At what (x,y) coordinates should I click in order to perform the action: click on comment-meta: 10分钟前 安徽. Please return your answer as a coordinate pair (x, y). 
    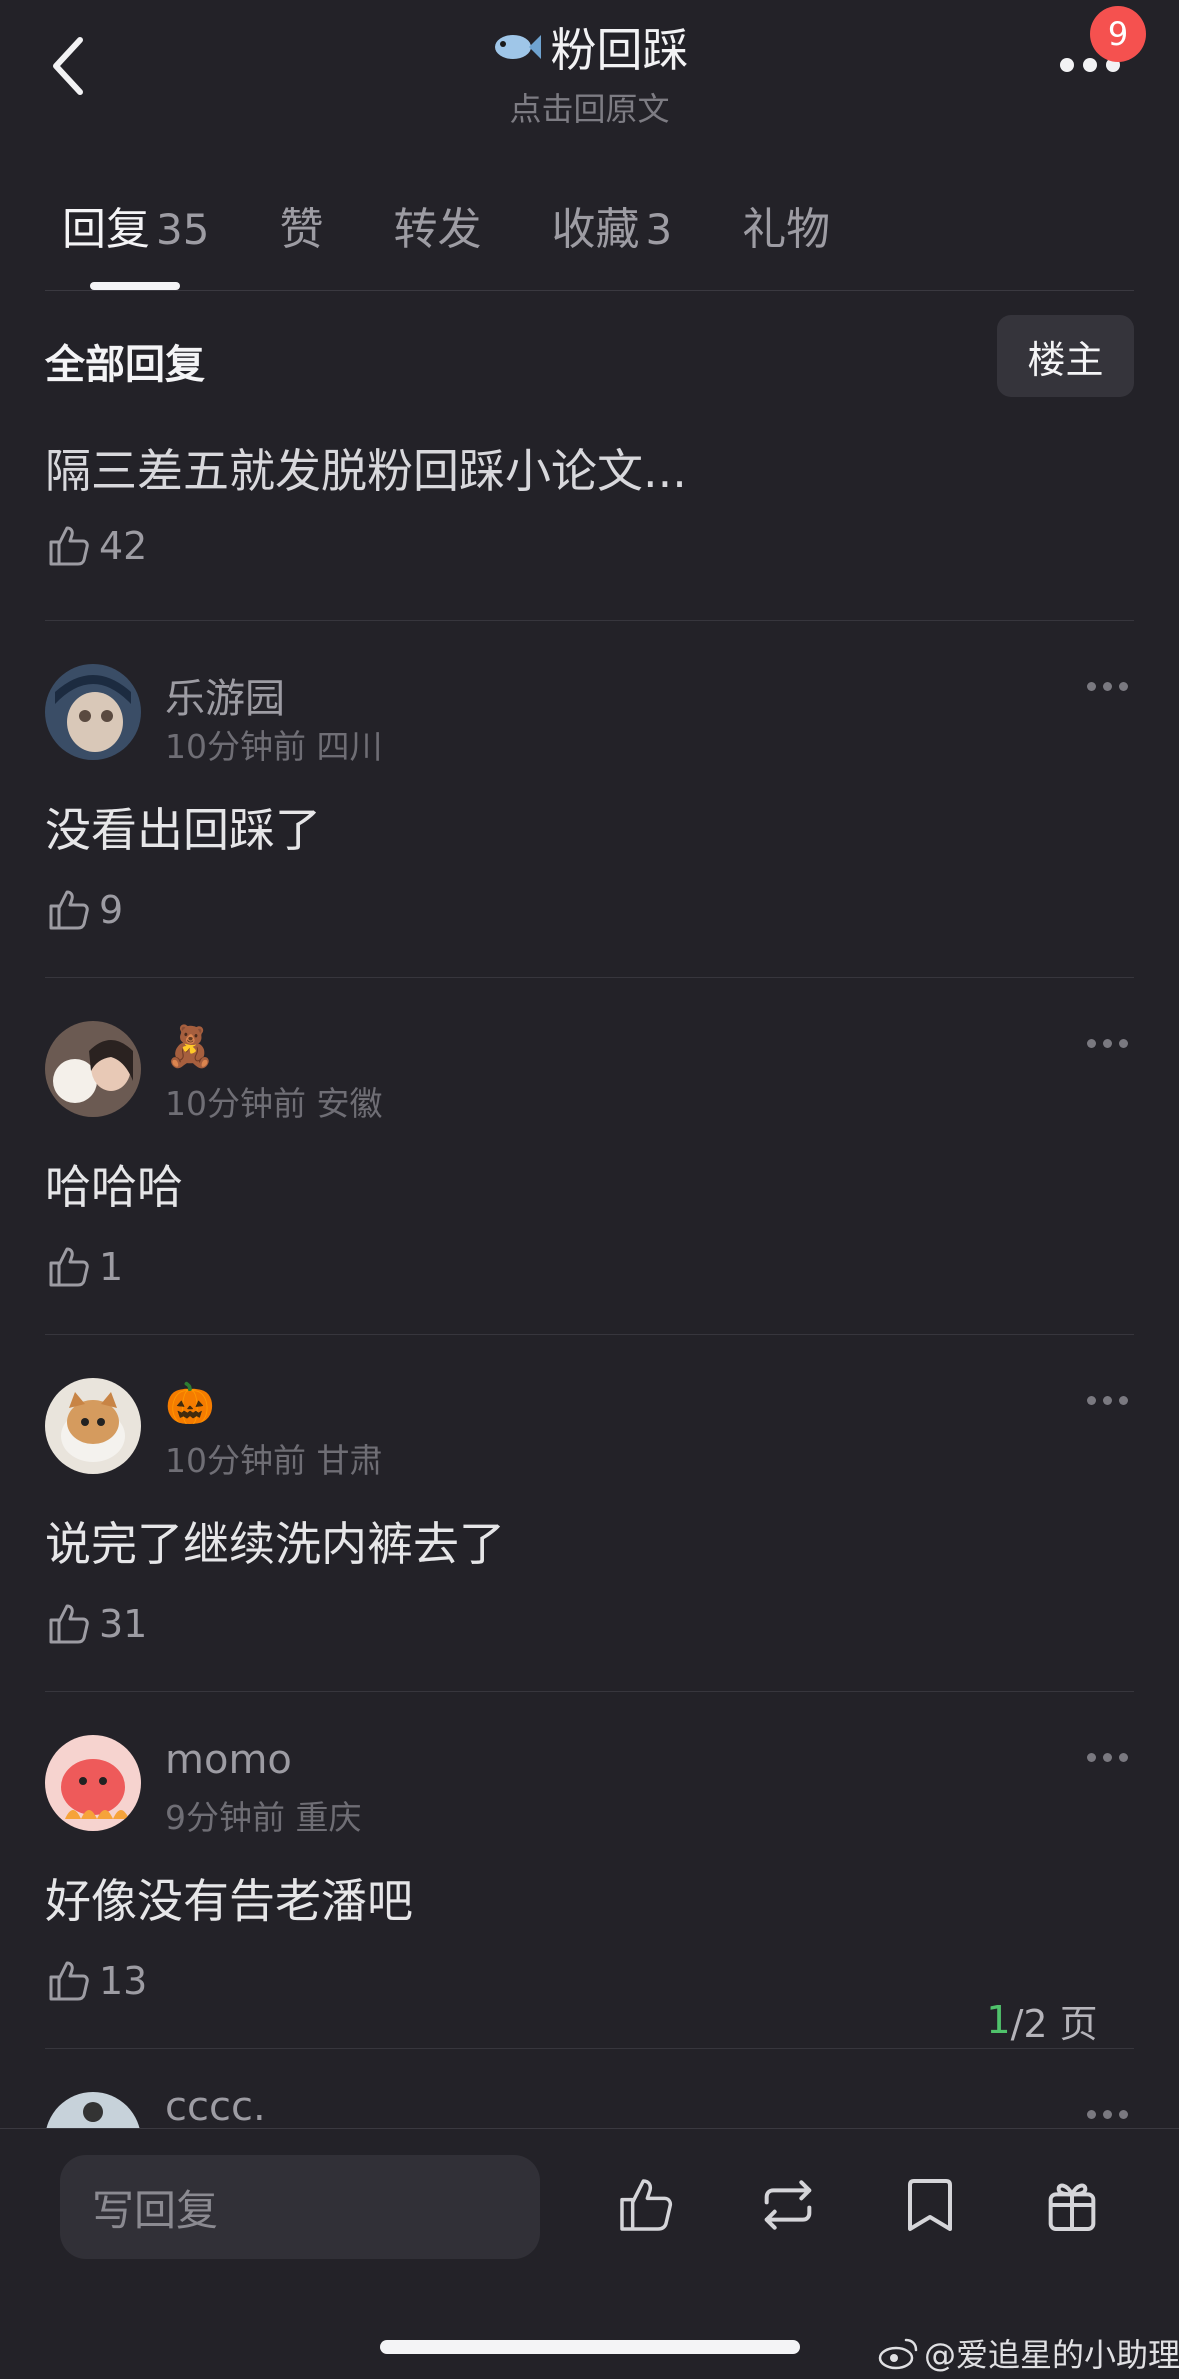
    Looking at the image, I should click on (274, 1101).